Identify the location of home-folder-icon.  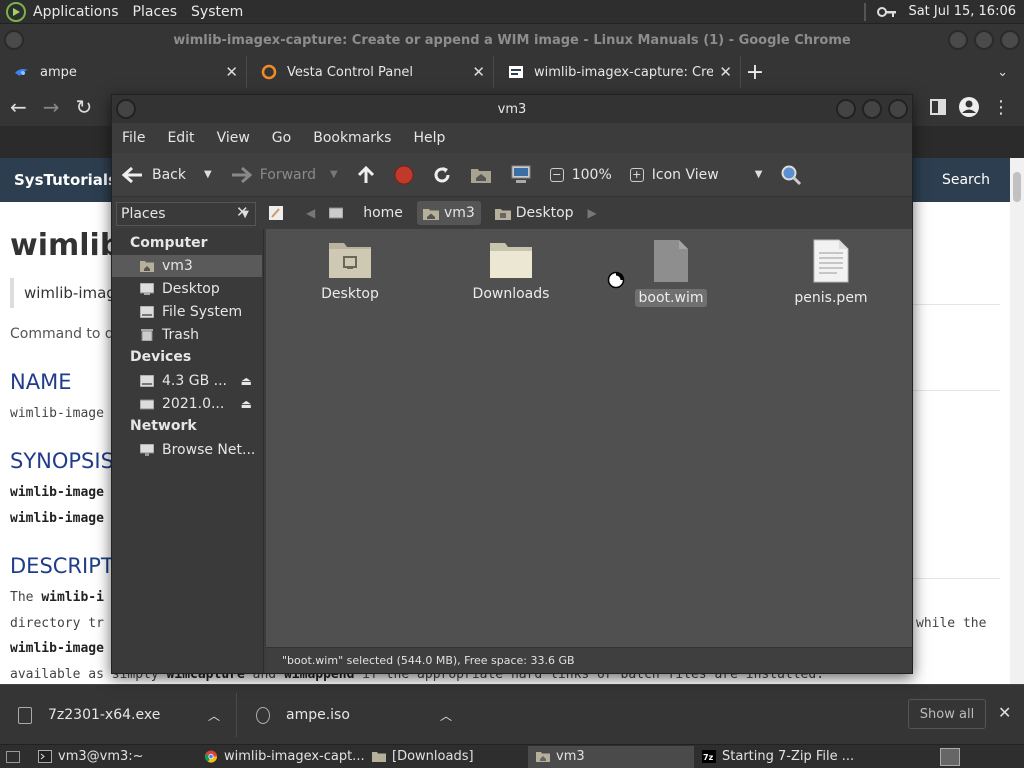
(480, 175).